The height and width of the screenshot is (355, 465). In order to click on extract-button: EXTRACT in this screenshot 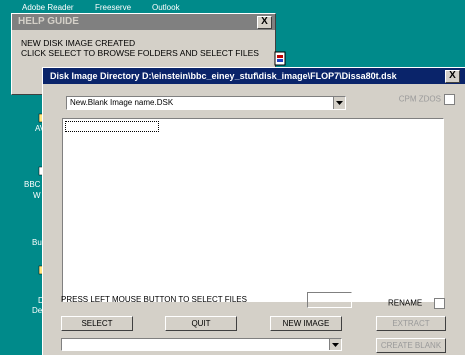, I will do `click(411, 323)`.